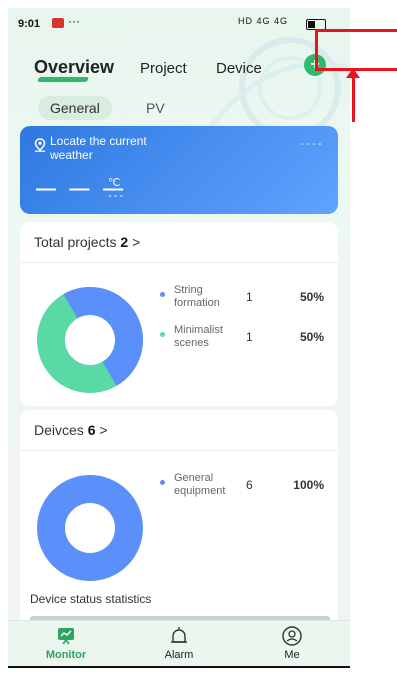 This screenshot has width=397, height=673. Describe the element at coordinates (239, 68) in the screenshot. I see `tab-device: Device` at that location.